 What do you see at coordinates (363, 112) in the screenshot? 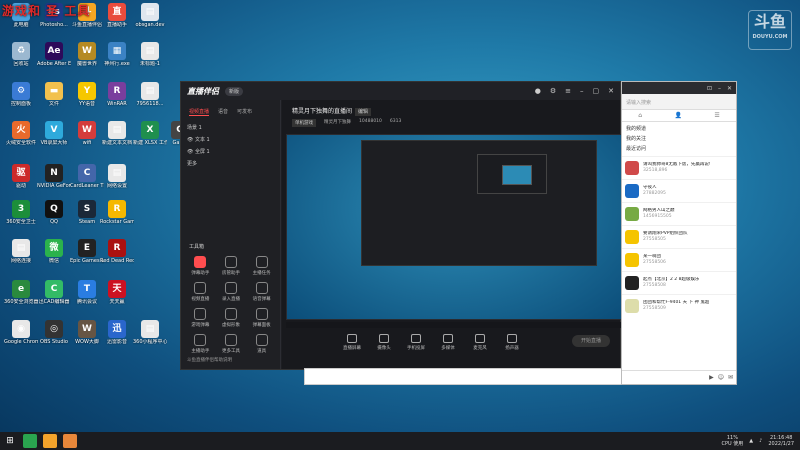
I see `edit-title-button: 编辑` at bounding box center [363, 112].